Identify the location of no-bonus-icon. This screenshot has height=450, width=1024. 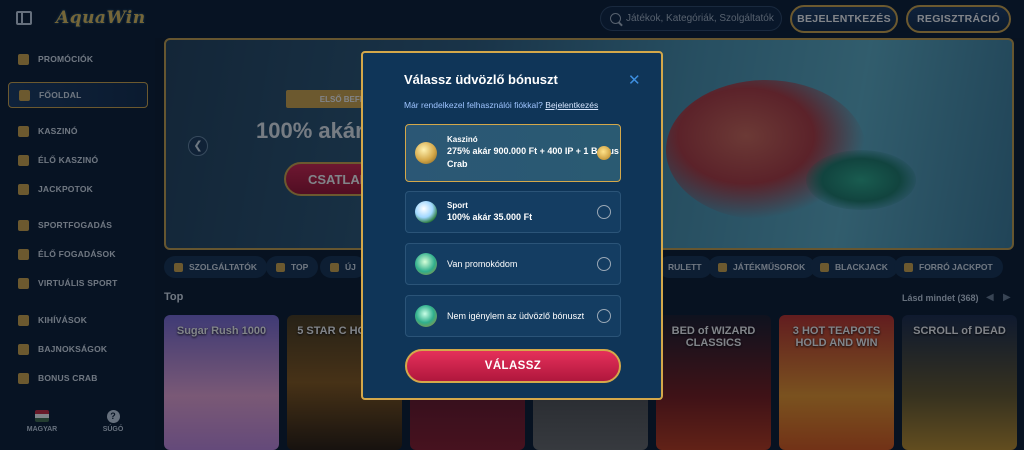
(426, 316).